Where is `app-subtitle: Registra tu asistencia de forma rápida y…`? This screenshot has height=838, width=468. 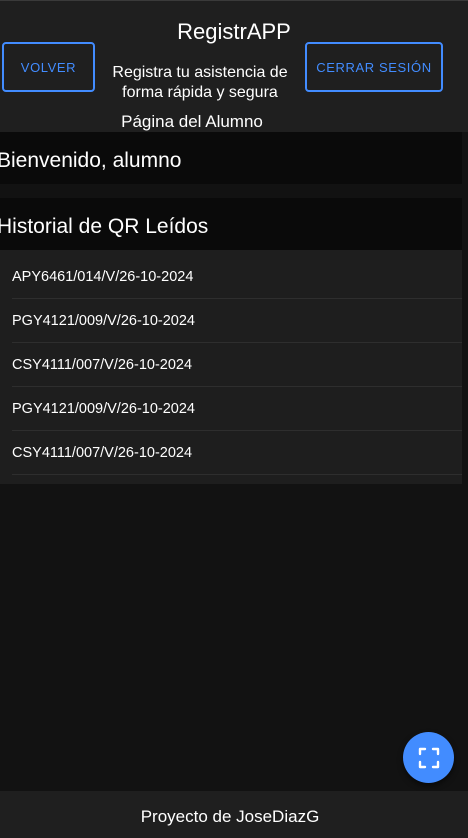
app-subtitle: Registra tu asistencia de forma rápida y… is located at coordinates (200, 82).